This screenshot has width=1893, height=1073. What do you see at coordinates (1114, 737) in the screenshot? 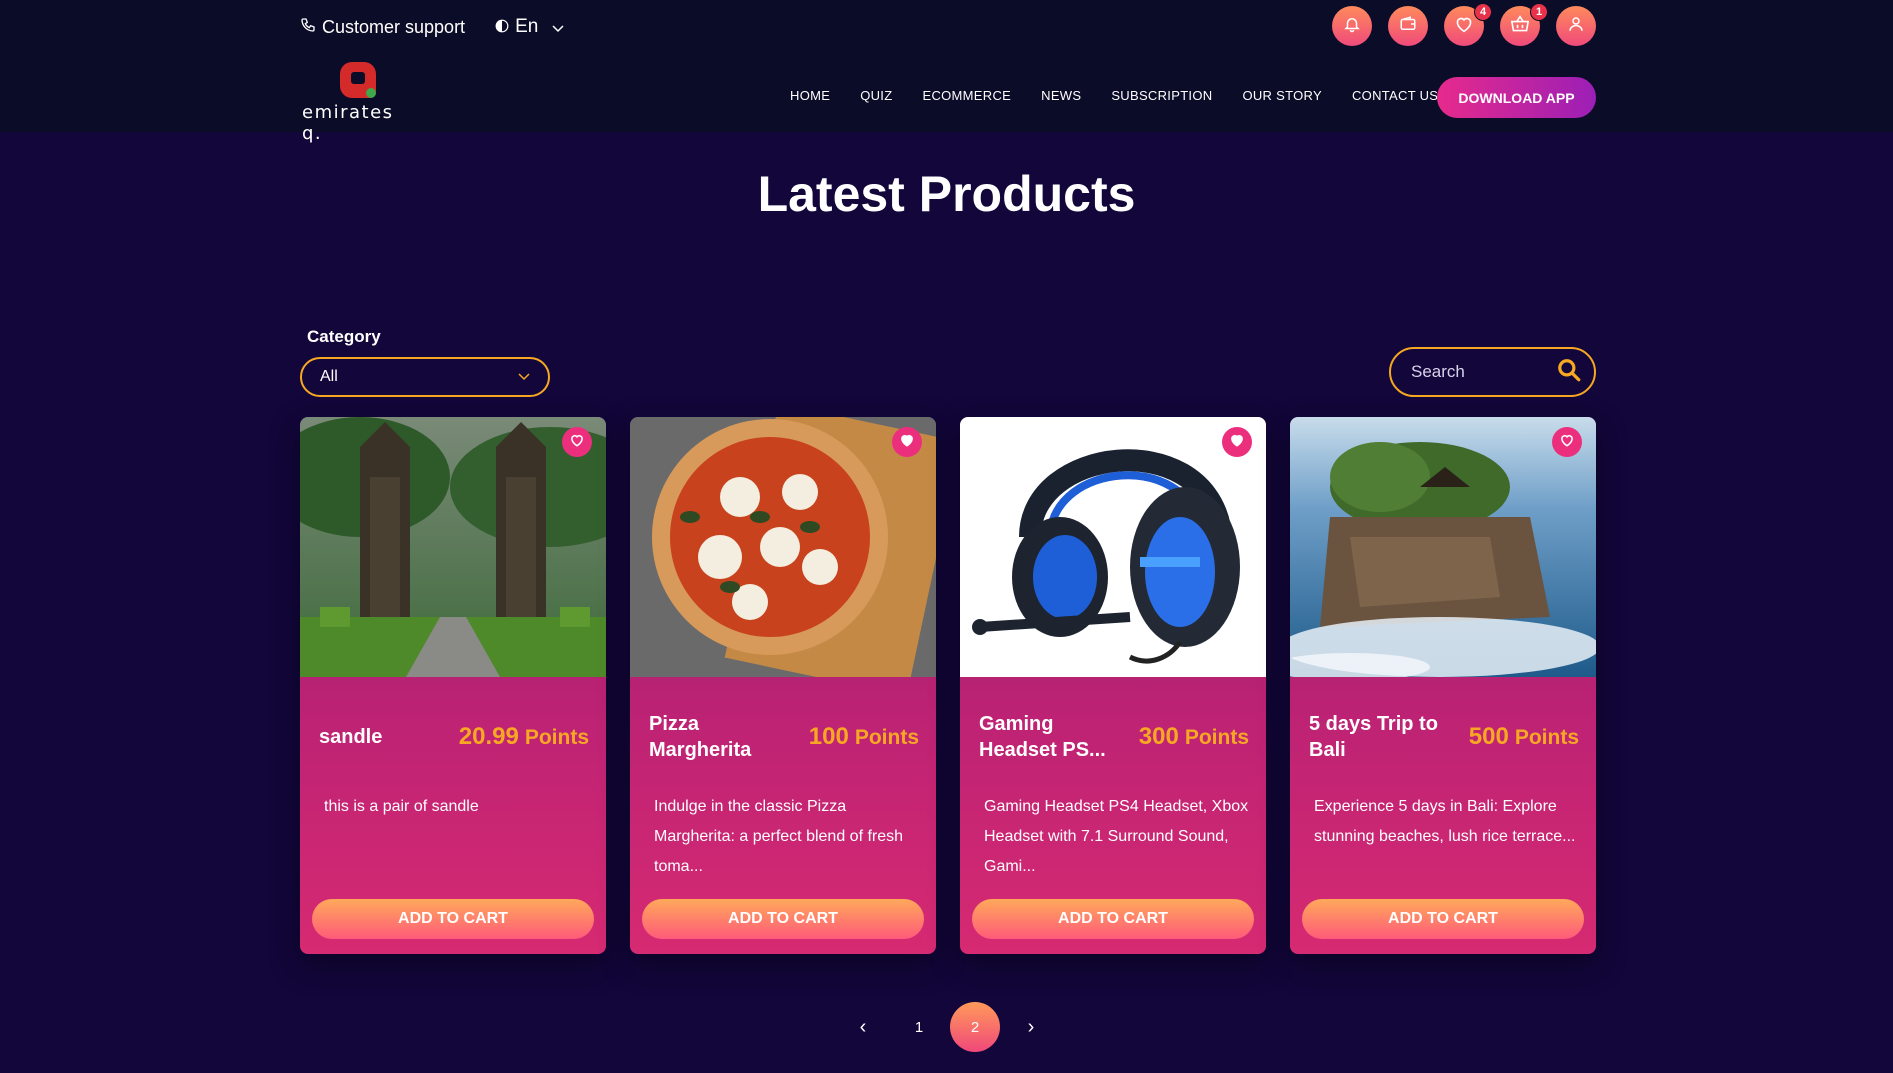
I see `product-title-row: Gaming Headset PS... 300 Points` at bounding box center [1114, 737].